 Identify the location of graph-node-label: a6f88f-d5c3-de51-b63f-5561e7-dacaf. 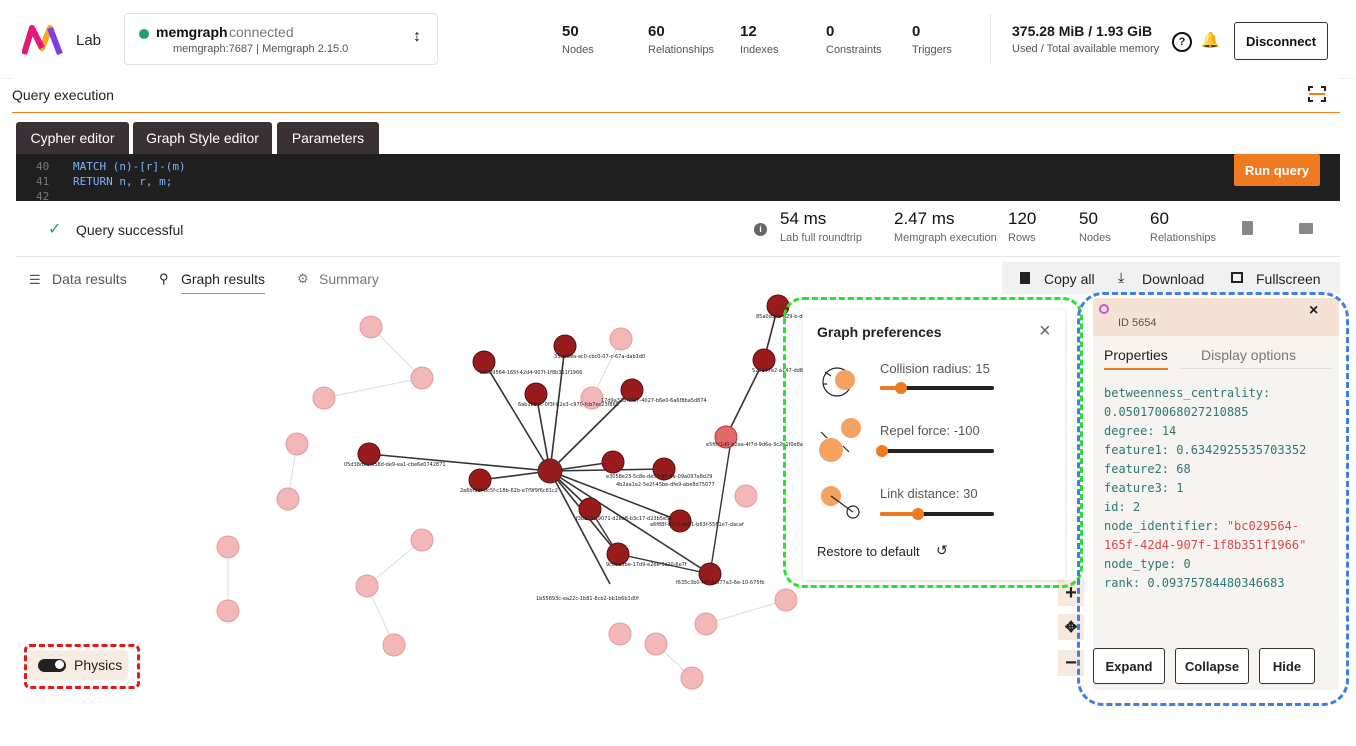
(697, 525).